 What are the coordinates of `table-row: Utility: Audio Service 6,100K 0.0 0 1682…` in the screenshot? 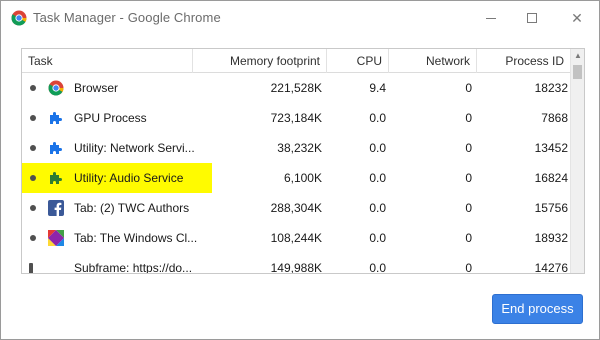 It's located at (296, 178).